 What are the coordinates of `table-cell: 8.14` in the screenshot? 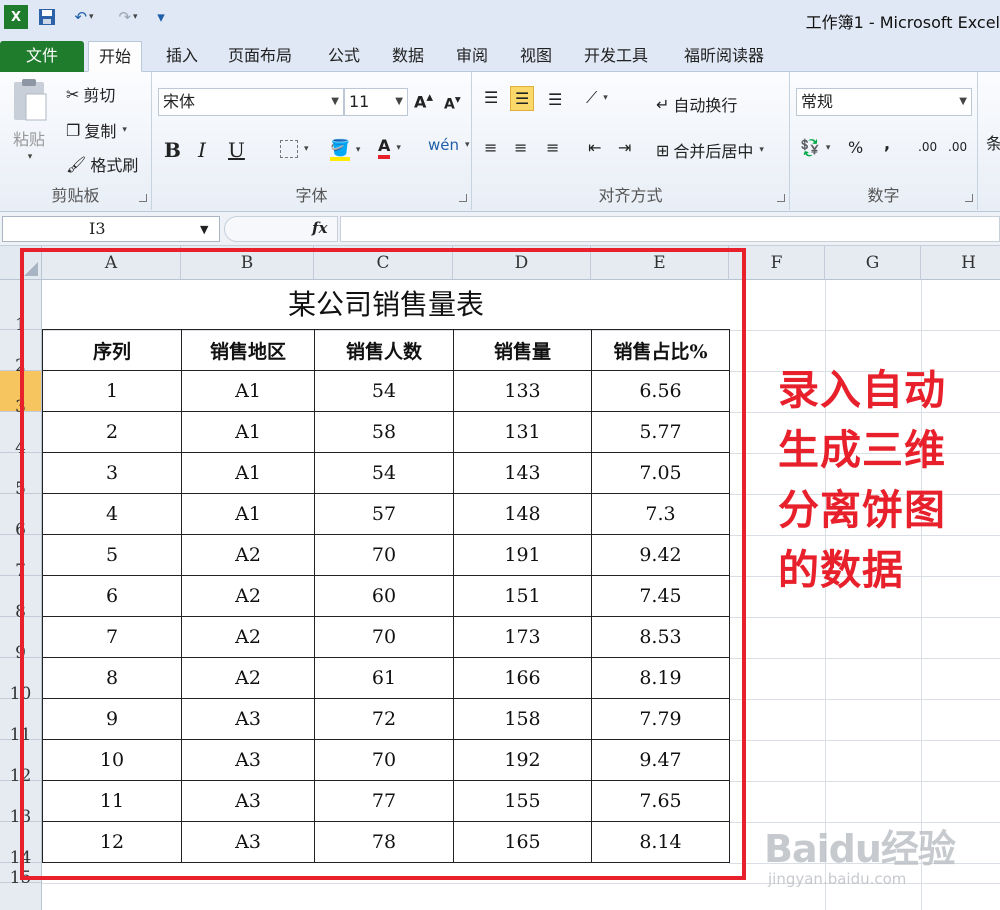 It's located at (660, 842).